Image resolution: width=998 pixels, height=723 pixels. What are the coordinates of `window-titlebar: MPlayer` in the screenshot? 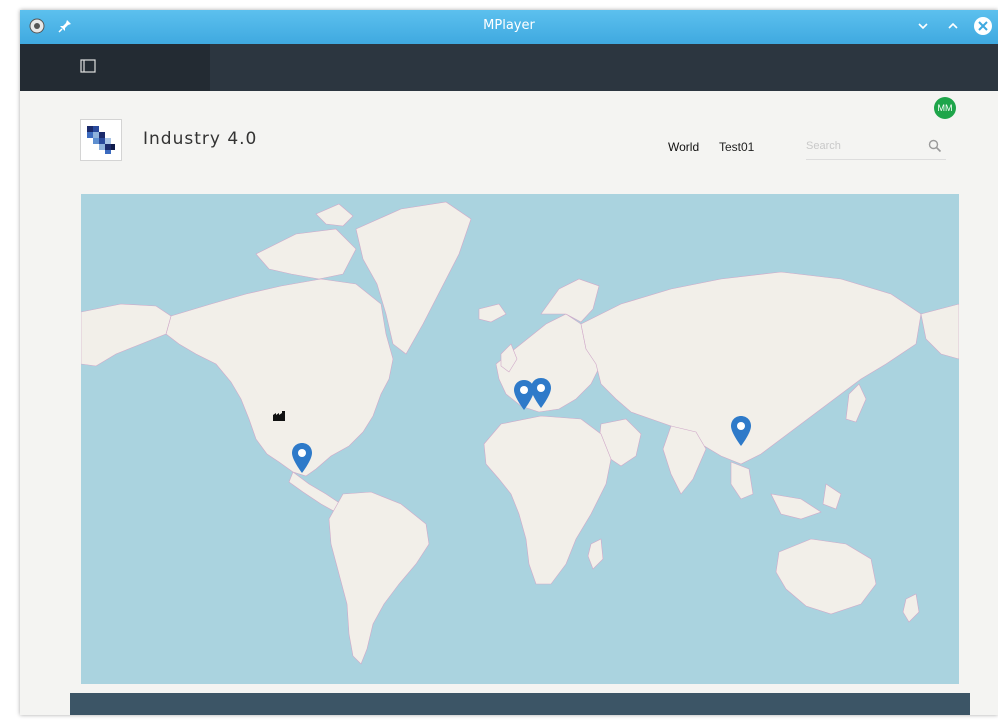 It's located at (509, 27).